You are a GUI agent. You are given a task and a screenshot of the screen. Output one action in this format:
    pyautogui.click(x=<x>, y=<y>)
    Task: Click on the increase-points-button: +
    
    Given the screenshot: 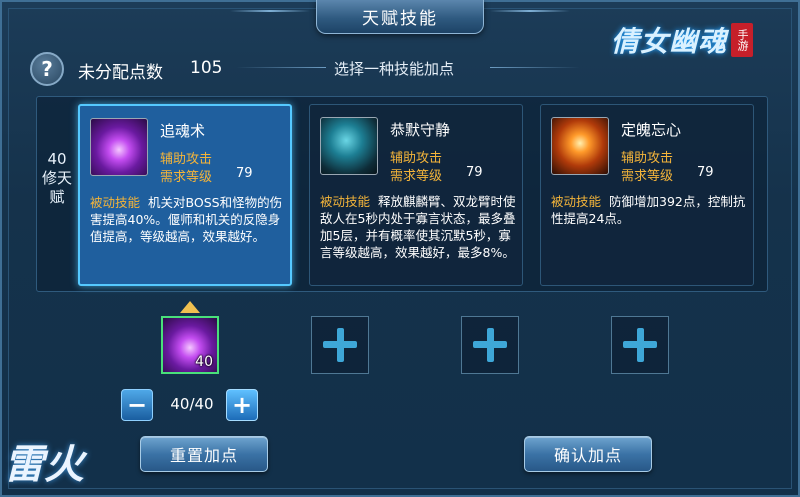 What is the action you would take?
    pyautogui.click(x=242, y=405)
    